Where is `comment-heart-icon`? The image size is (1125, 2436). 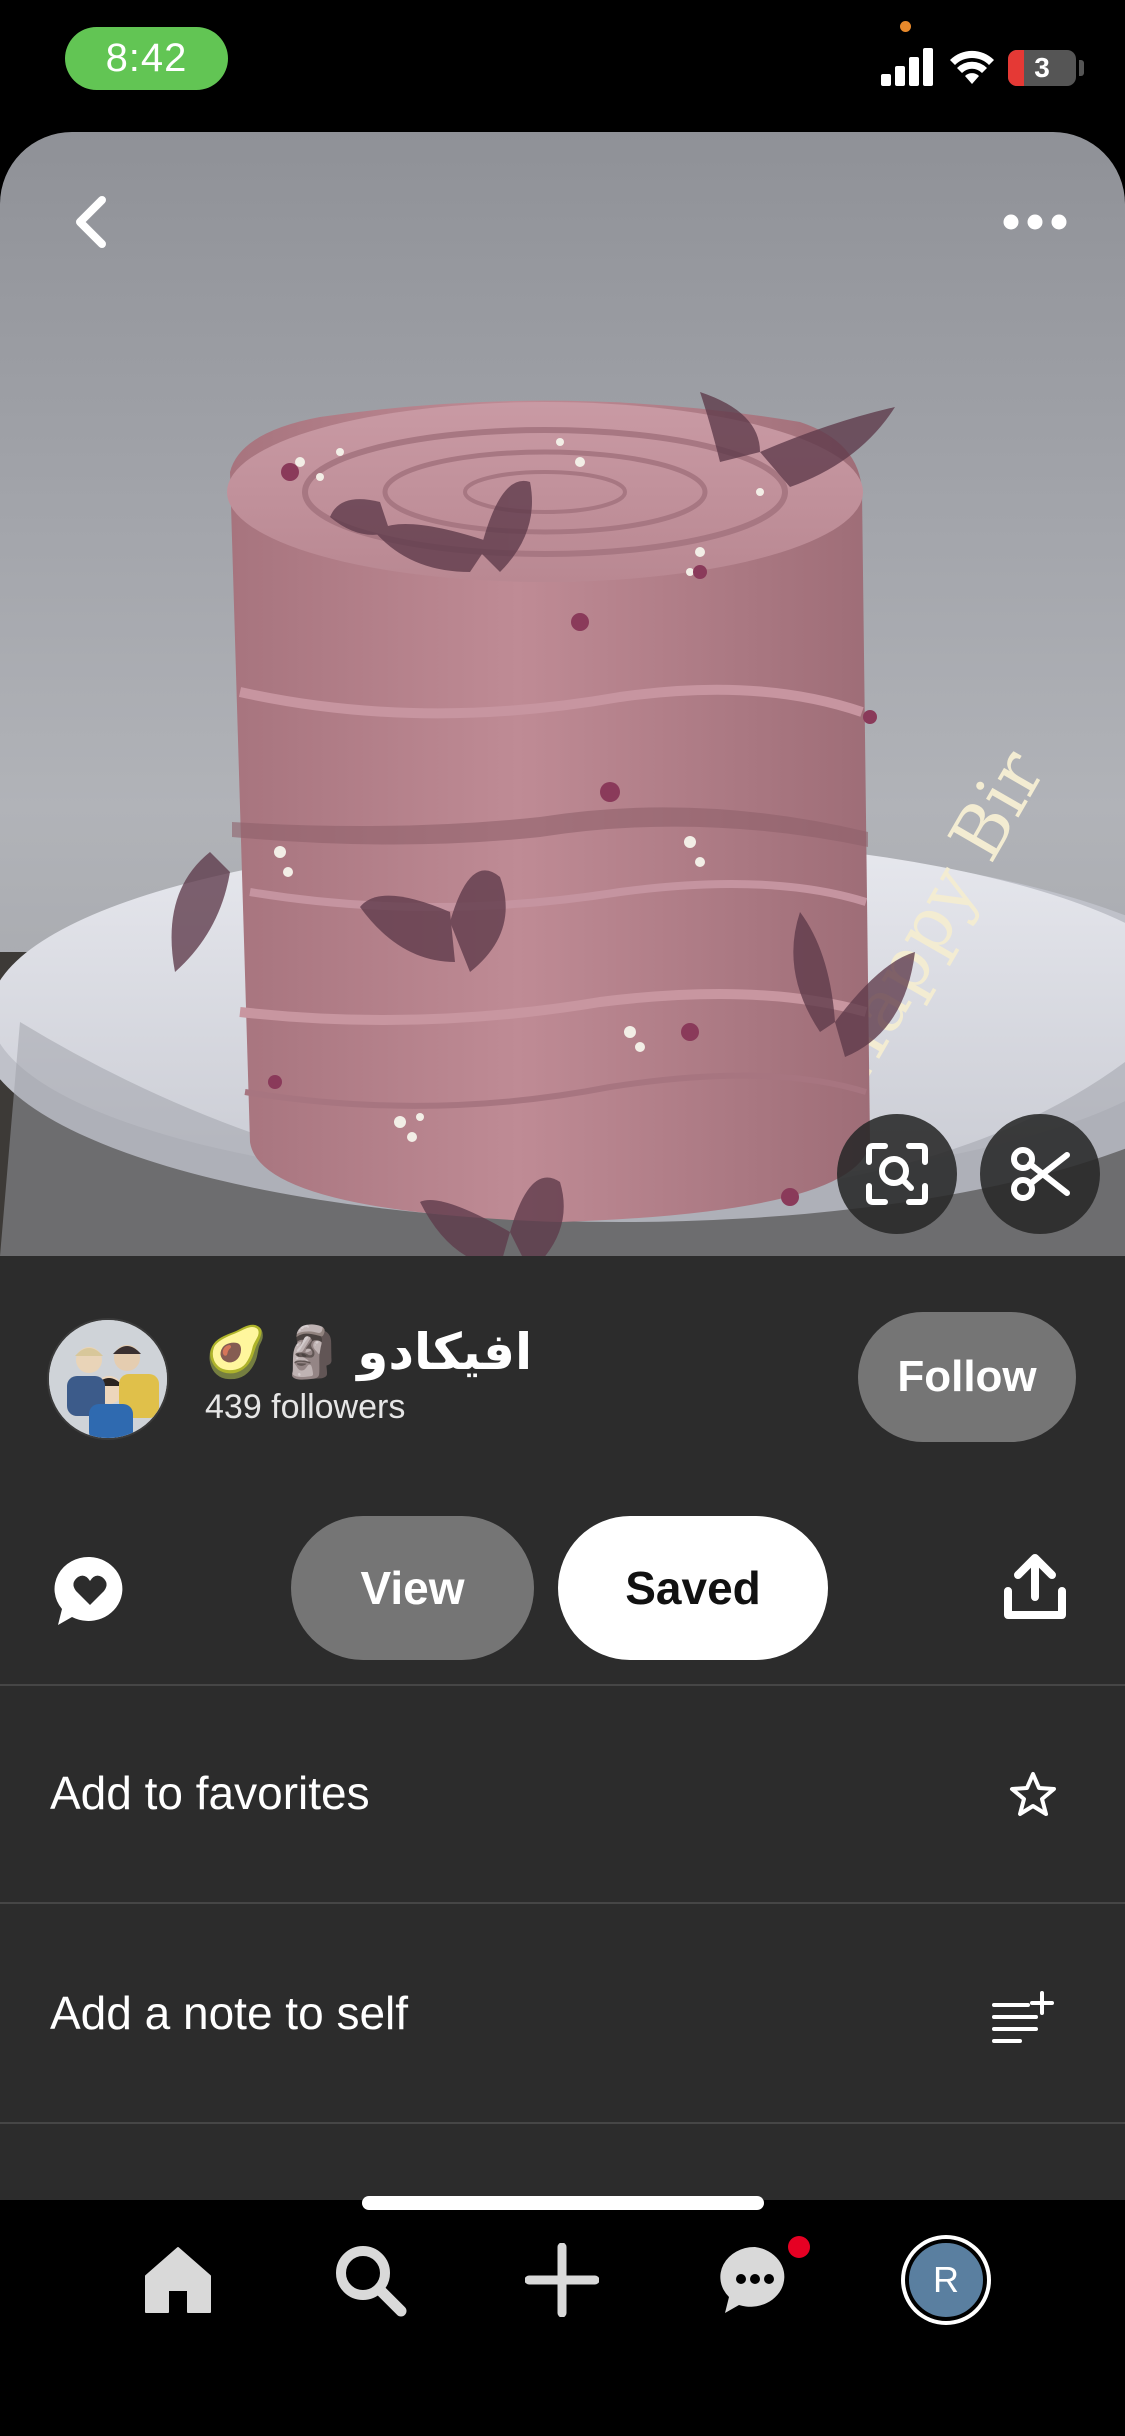 comment-heart-icon is located at coordinates (88, 1590).